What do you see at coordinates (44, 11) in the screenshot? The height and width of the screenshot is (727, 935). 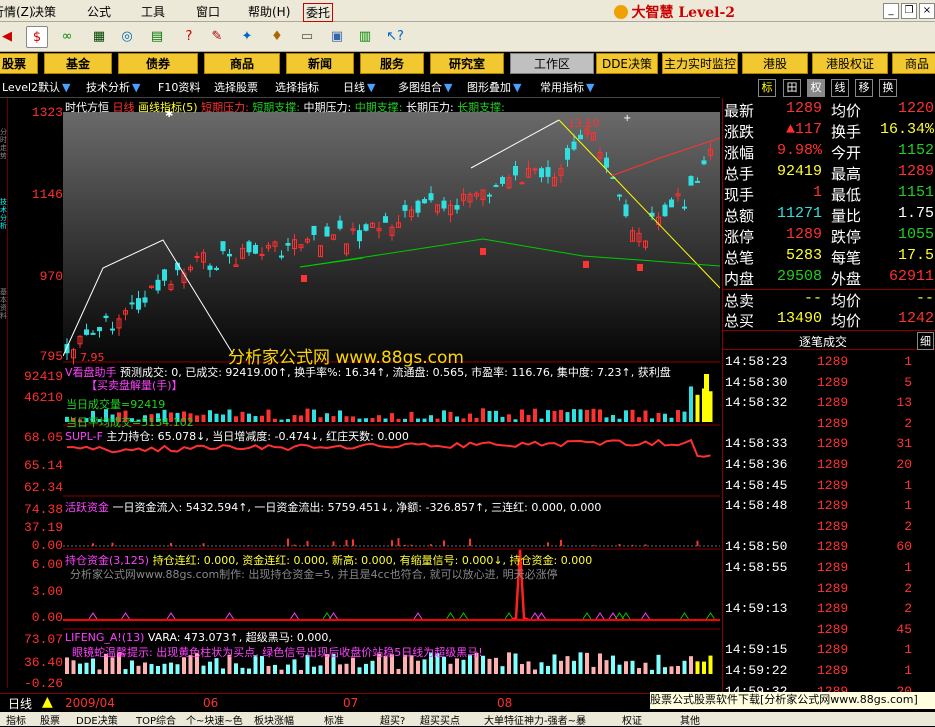 I see `menu-decision: 决策` at bounding box center [44, 11].